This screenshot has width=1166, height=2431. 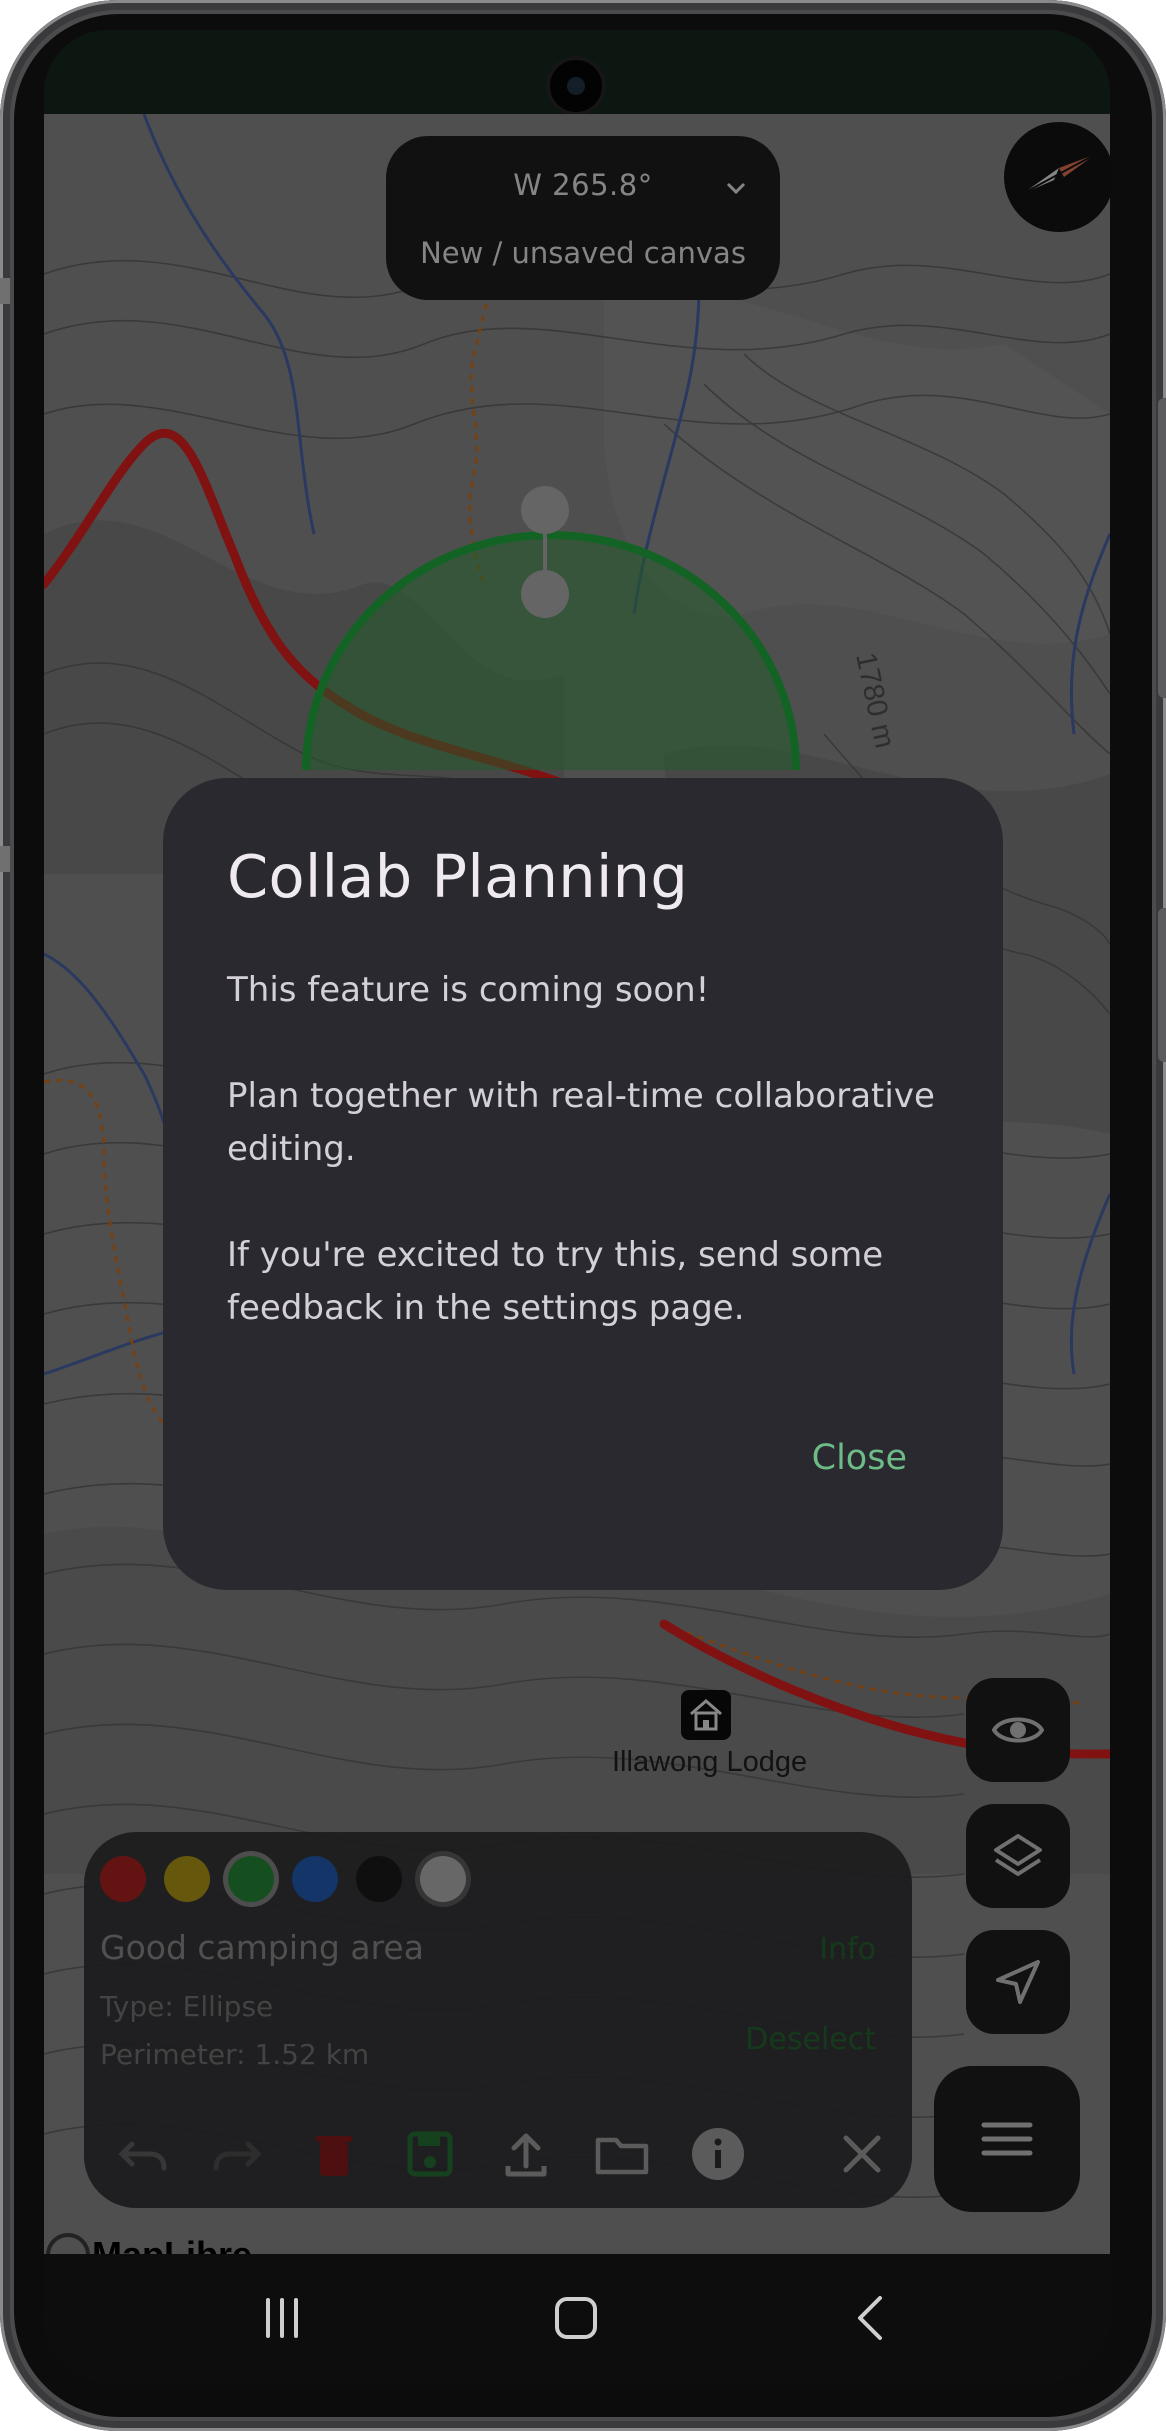 I want to click on dialog-paragraph: This feature is coming soon!, so click(x=468, y=990).